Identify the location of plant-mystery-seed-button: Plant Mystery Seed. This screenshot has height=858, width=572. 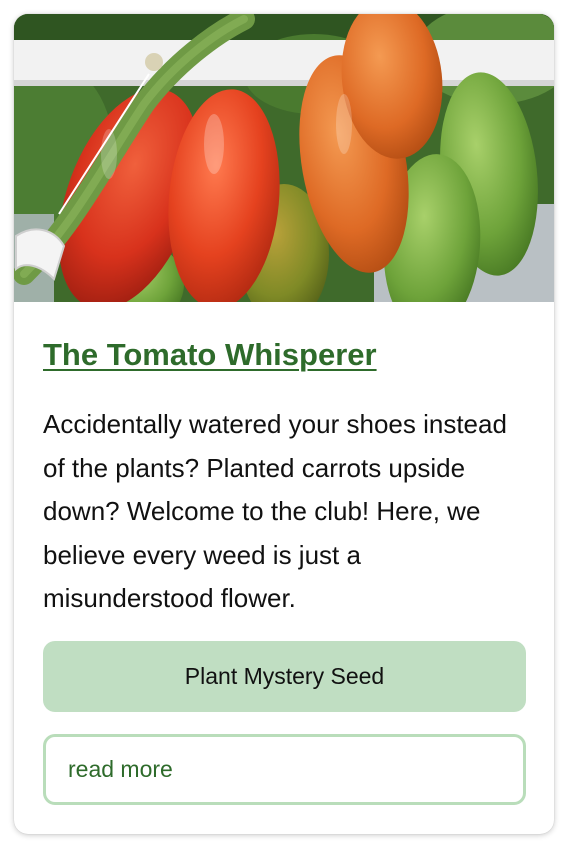
(284, 676).